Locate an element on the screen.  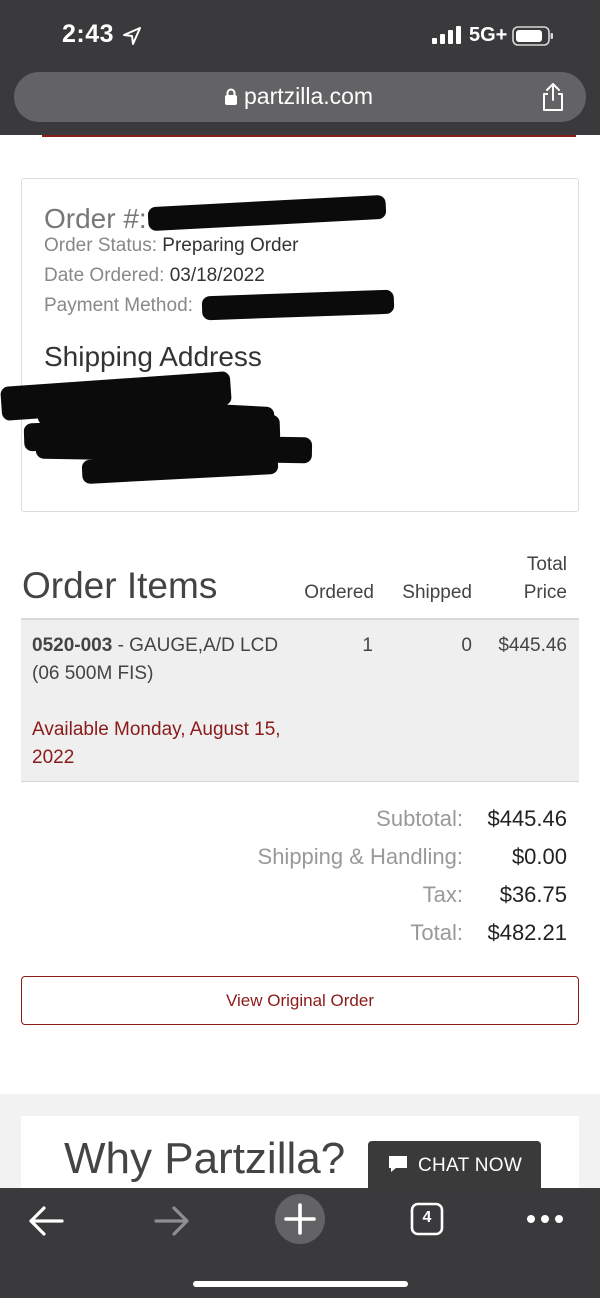
column-total-line2: Price is located at coordinates (545, 592).